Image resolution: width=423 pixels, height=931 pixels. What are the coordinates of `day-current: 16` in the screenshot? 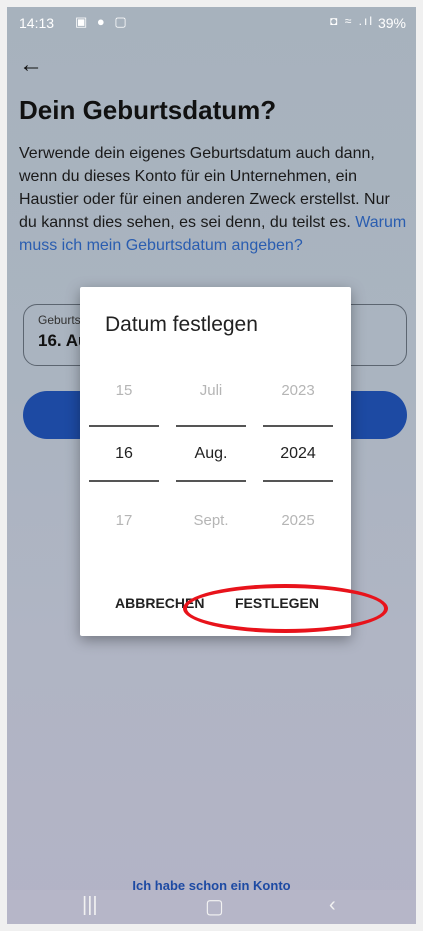 It's located at (124, 454).